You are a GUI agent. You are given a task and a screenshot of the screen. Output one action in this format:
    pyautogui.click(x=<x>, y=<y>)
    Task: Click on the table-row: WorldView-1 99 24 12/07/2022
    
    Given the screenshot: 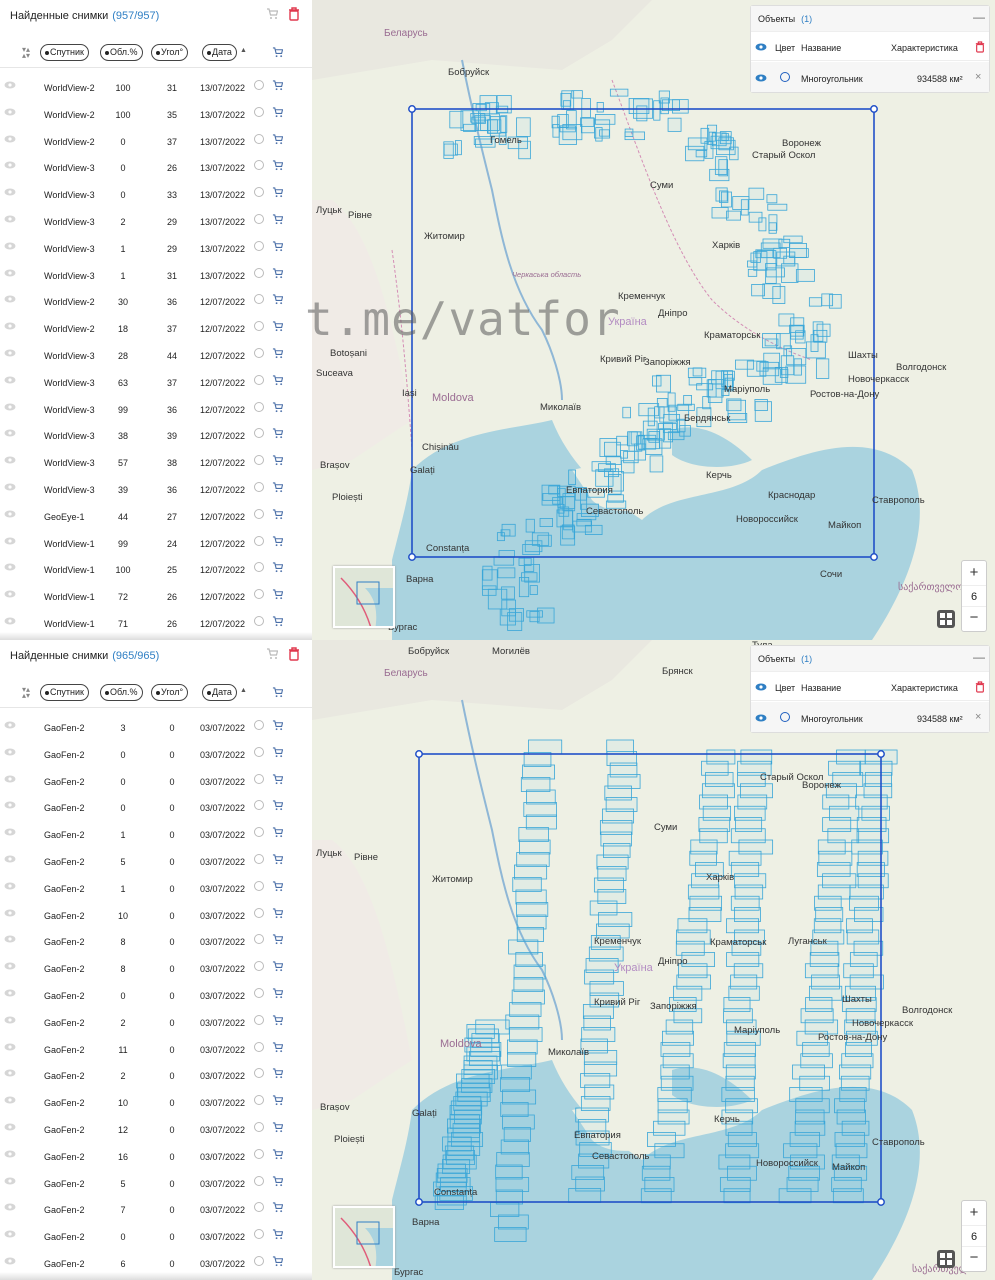 What is the action you would take?
    pyautogui.click(x=156, y=543)
    